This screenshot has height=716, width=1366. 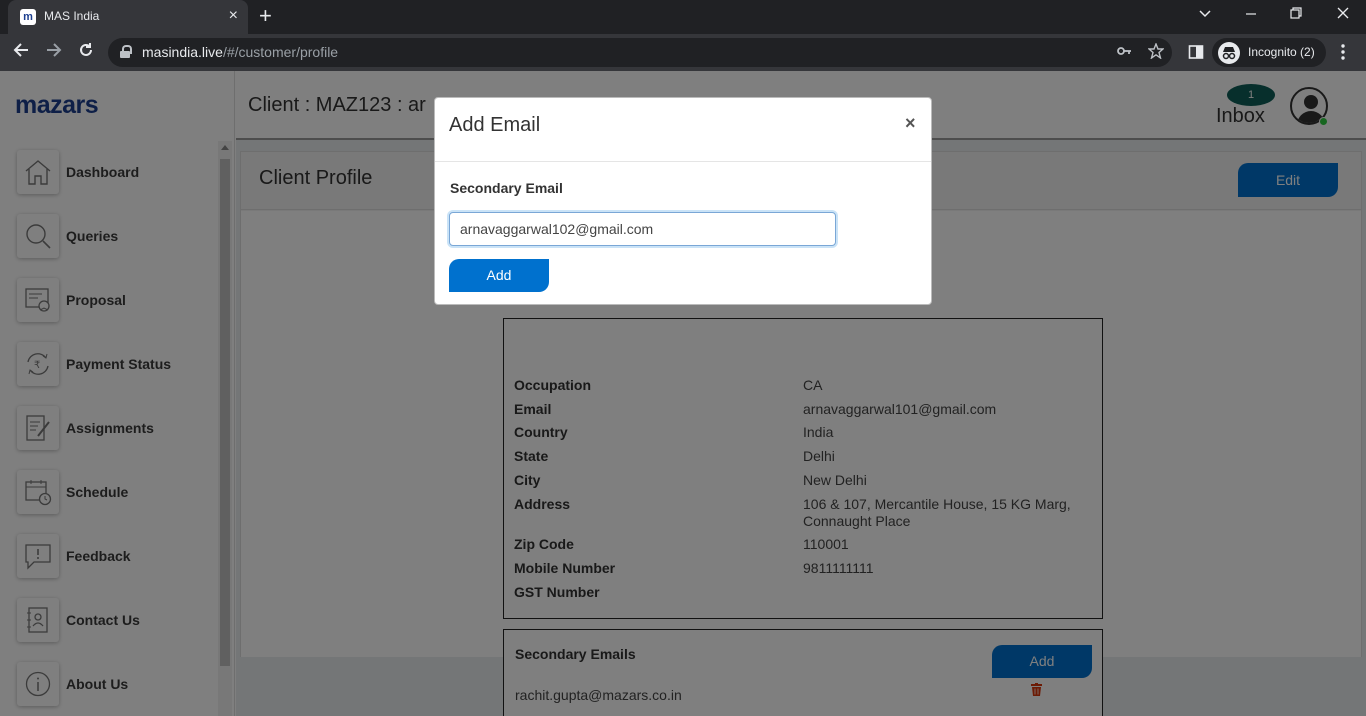 What do you see at coordinates (499, 275) in the screenshot?
I see `add-email-submit-button: Add` at bounding box center [499, 275].